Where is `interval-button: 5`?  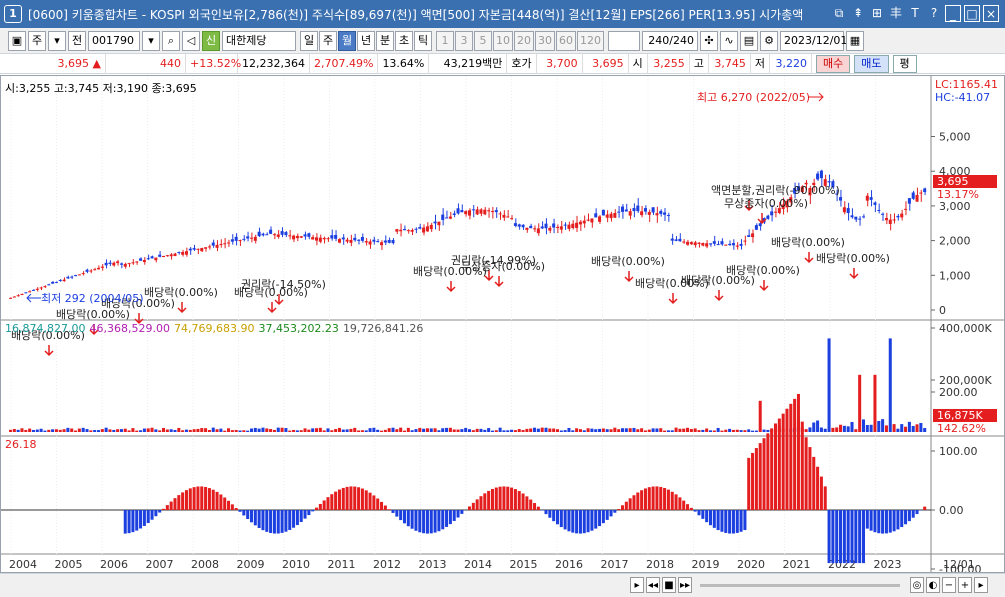
interval-button: 5 is located at coordinates (483, 40).